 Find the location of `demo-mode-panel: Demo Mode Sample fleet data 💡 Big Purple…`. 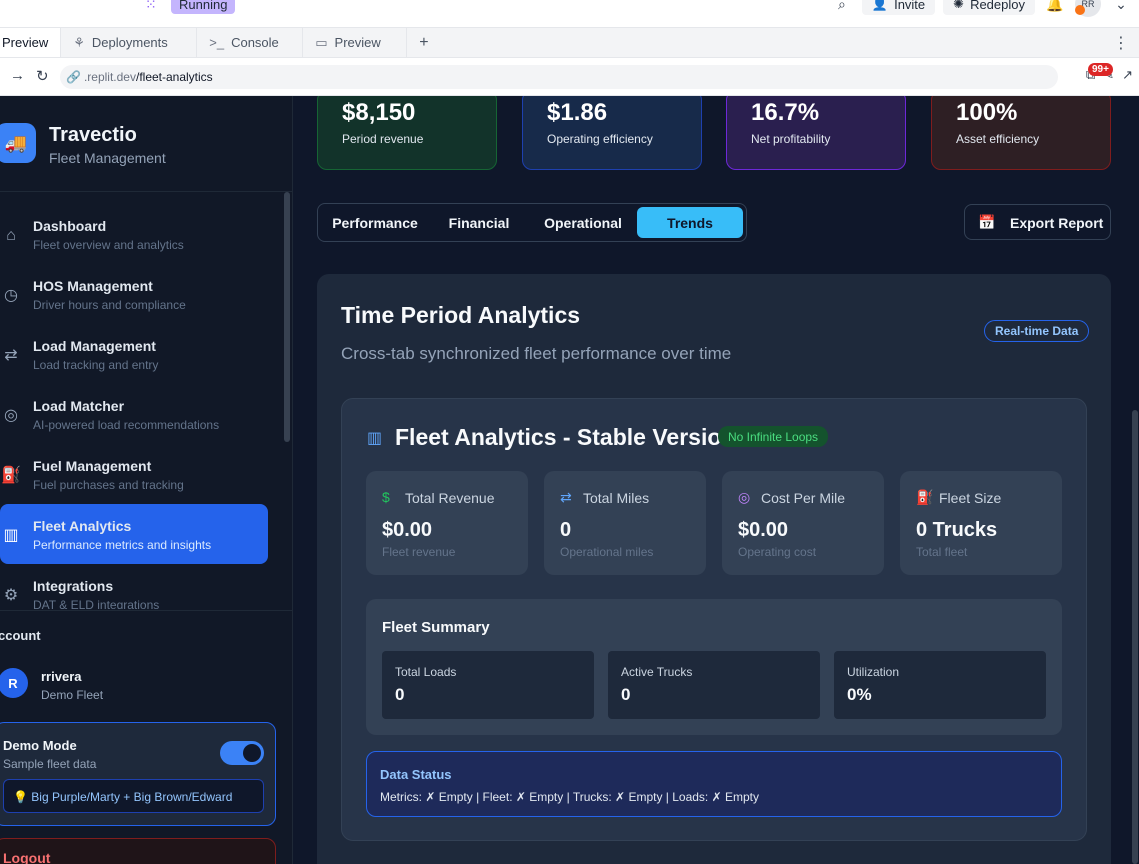

demo-mode-panel: Demo Mode Sample fleet data 💡 Big Purple… is located at coordinates (138, 774).